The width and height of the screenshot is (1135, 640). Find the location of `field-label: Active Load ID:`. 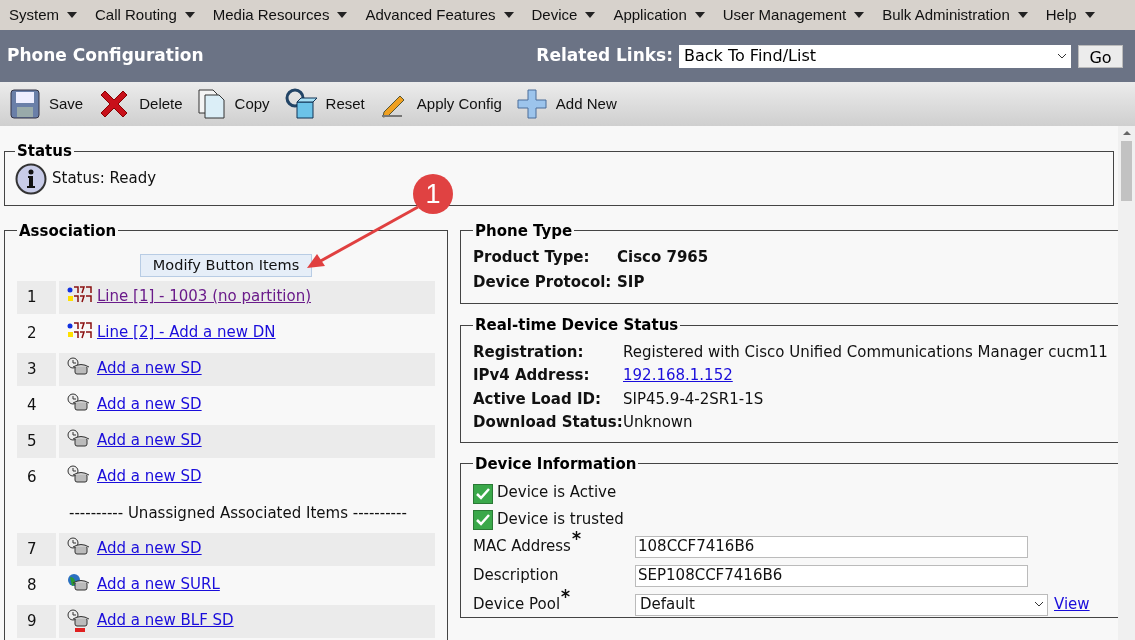

field-label: Active Load ID: is located at coordinates (537, 399).